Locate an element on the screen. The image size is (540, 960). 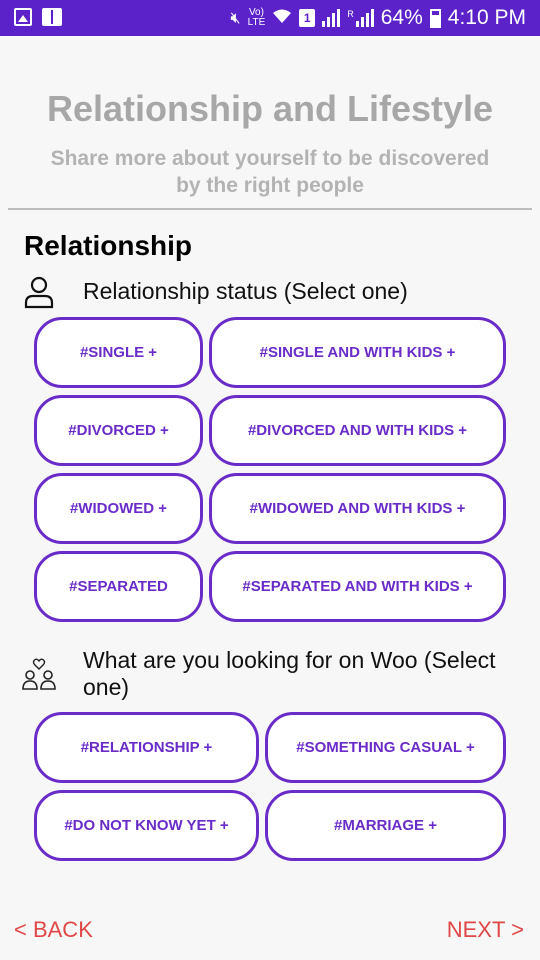
tag-single-with-kids: #SINGLE AND WITH KIDS + is located at coordinates (357, 352).